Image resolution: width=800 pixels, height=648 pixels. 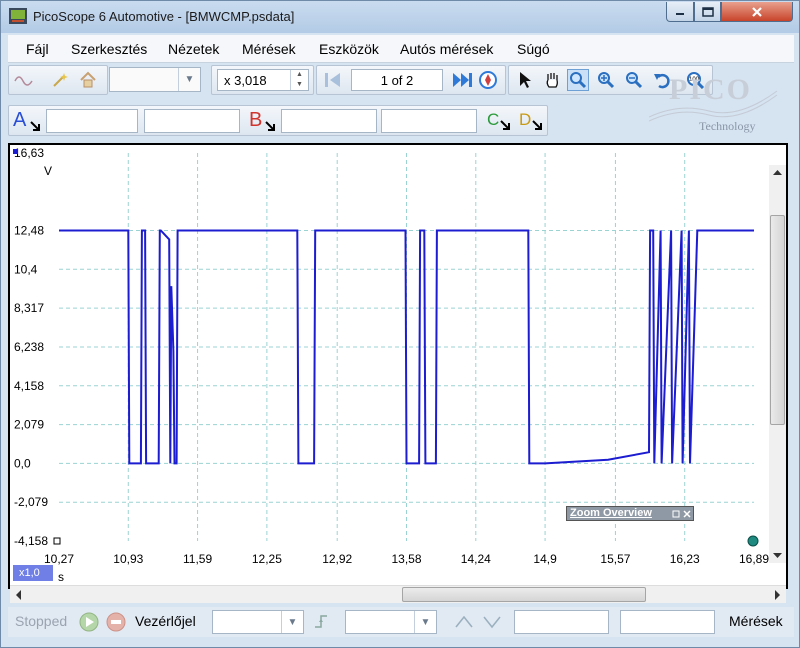 What do you see at coordinates (630, 513) in the screenshot?
I see `zoom-overview-panel: Zoom Overview` at bounding box center [630, 513].